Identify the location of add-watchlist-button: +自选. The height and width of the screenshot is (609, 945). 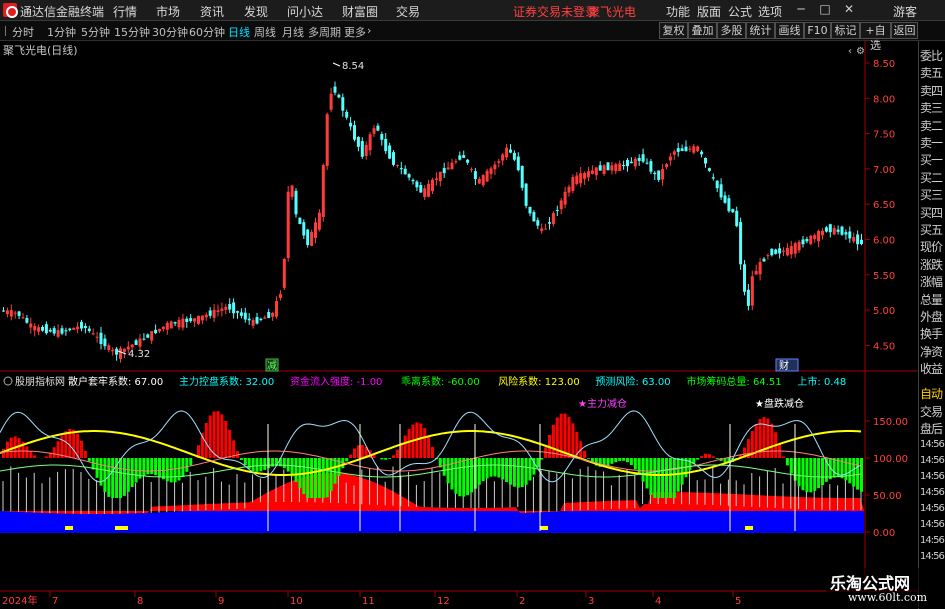
(875, 37).